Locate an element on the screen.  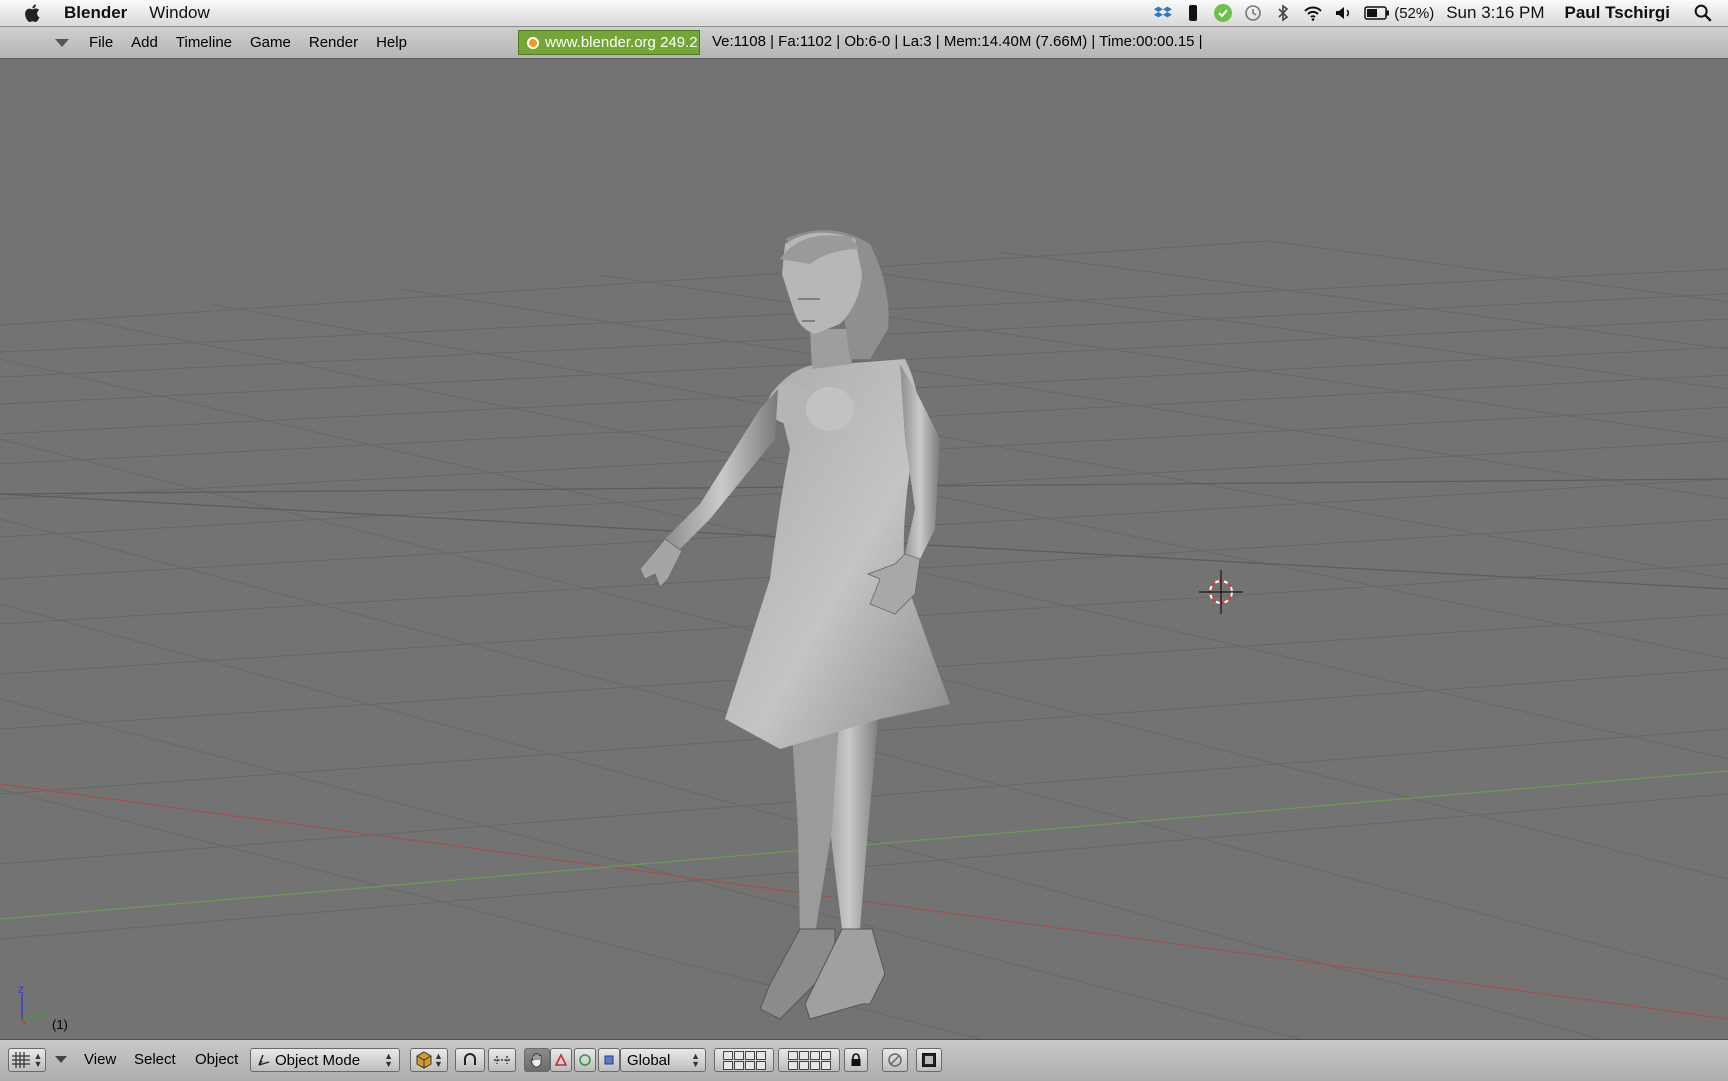
hand-icon is located at coordinates (536, 1060).